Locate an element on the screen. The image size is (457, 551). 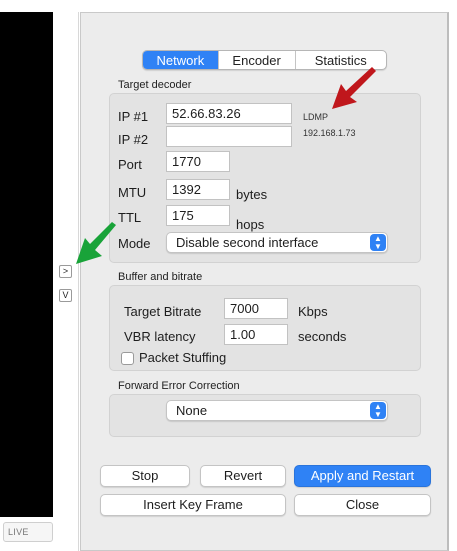
apply-restart-button: Apply and Restart is located at coordinates (362, 476).